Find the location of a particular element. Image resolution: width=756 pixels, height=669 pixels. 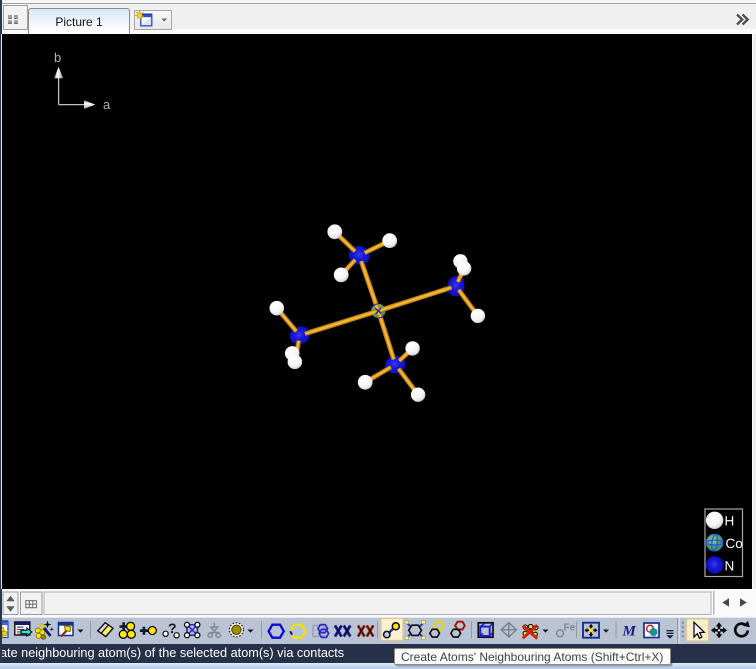

svg-text: b is located at coordinates (57, 57).